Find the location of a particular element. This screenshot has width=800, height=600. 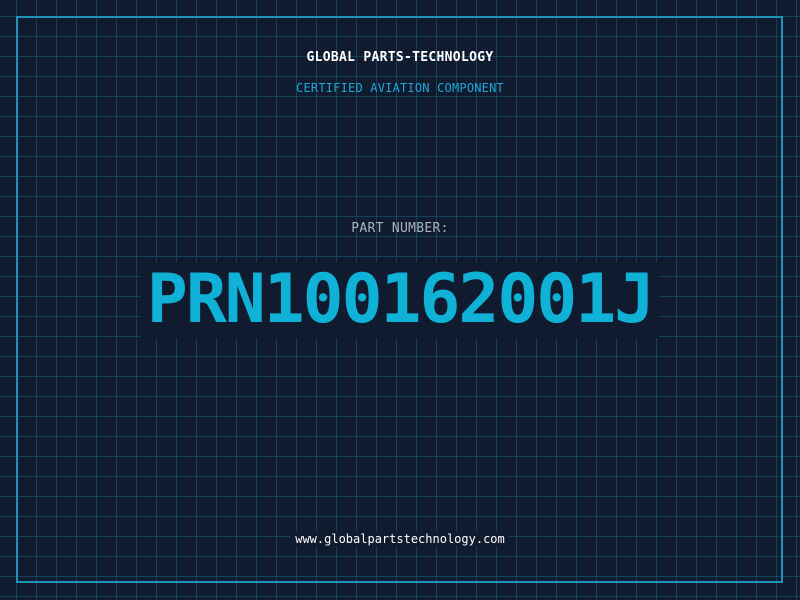

footer: www.globalpartstechnology.com is located at coordinates (400, 539).